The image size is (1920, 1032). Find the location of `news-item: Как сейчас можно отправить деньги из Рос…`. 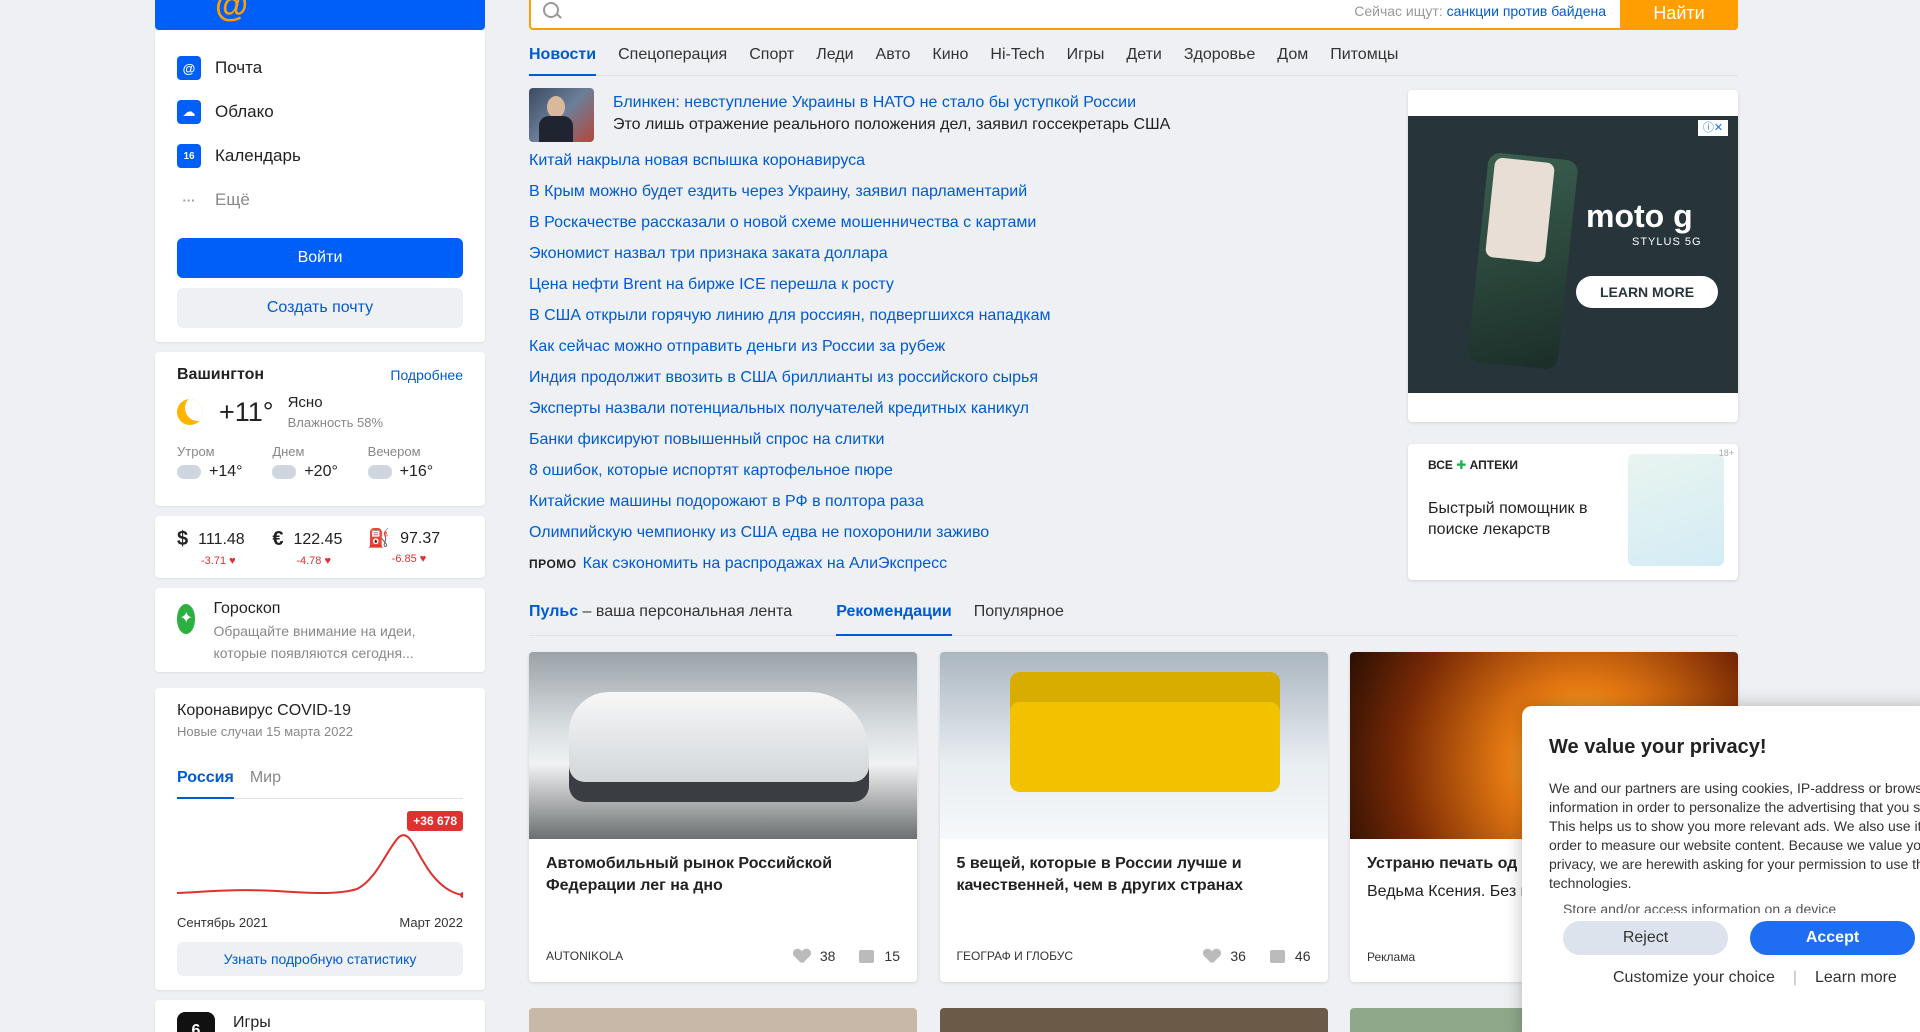

news-item: Как сейчас можно отправить деньги из Рос… is located at coordinates (789, 351).